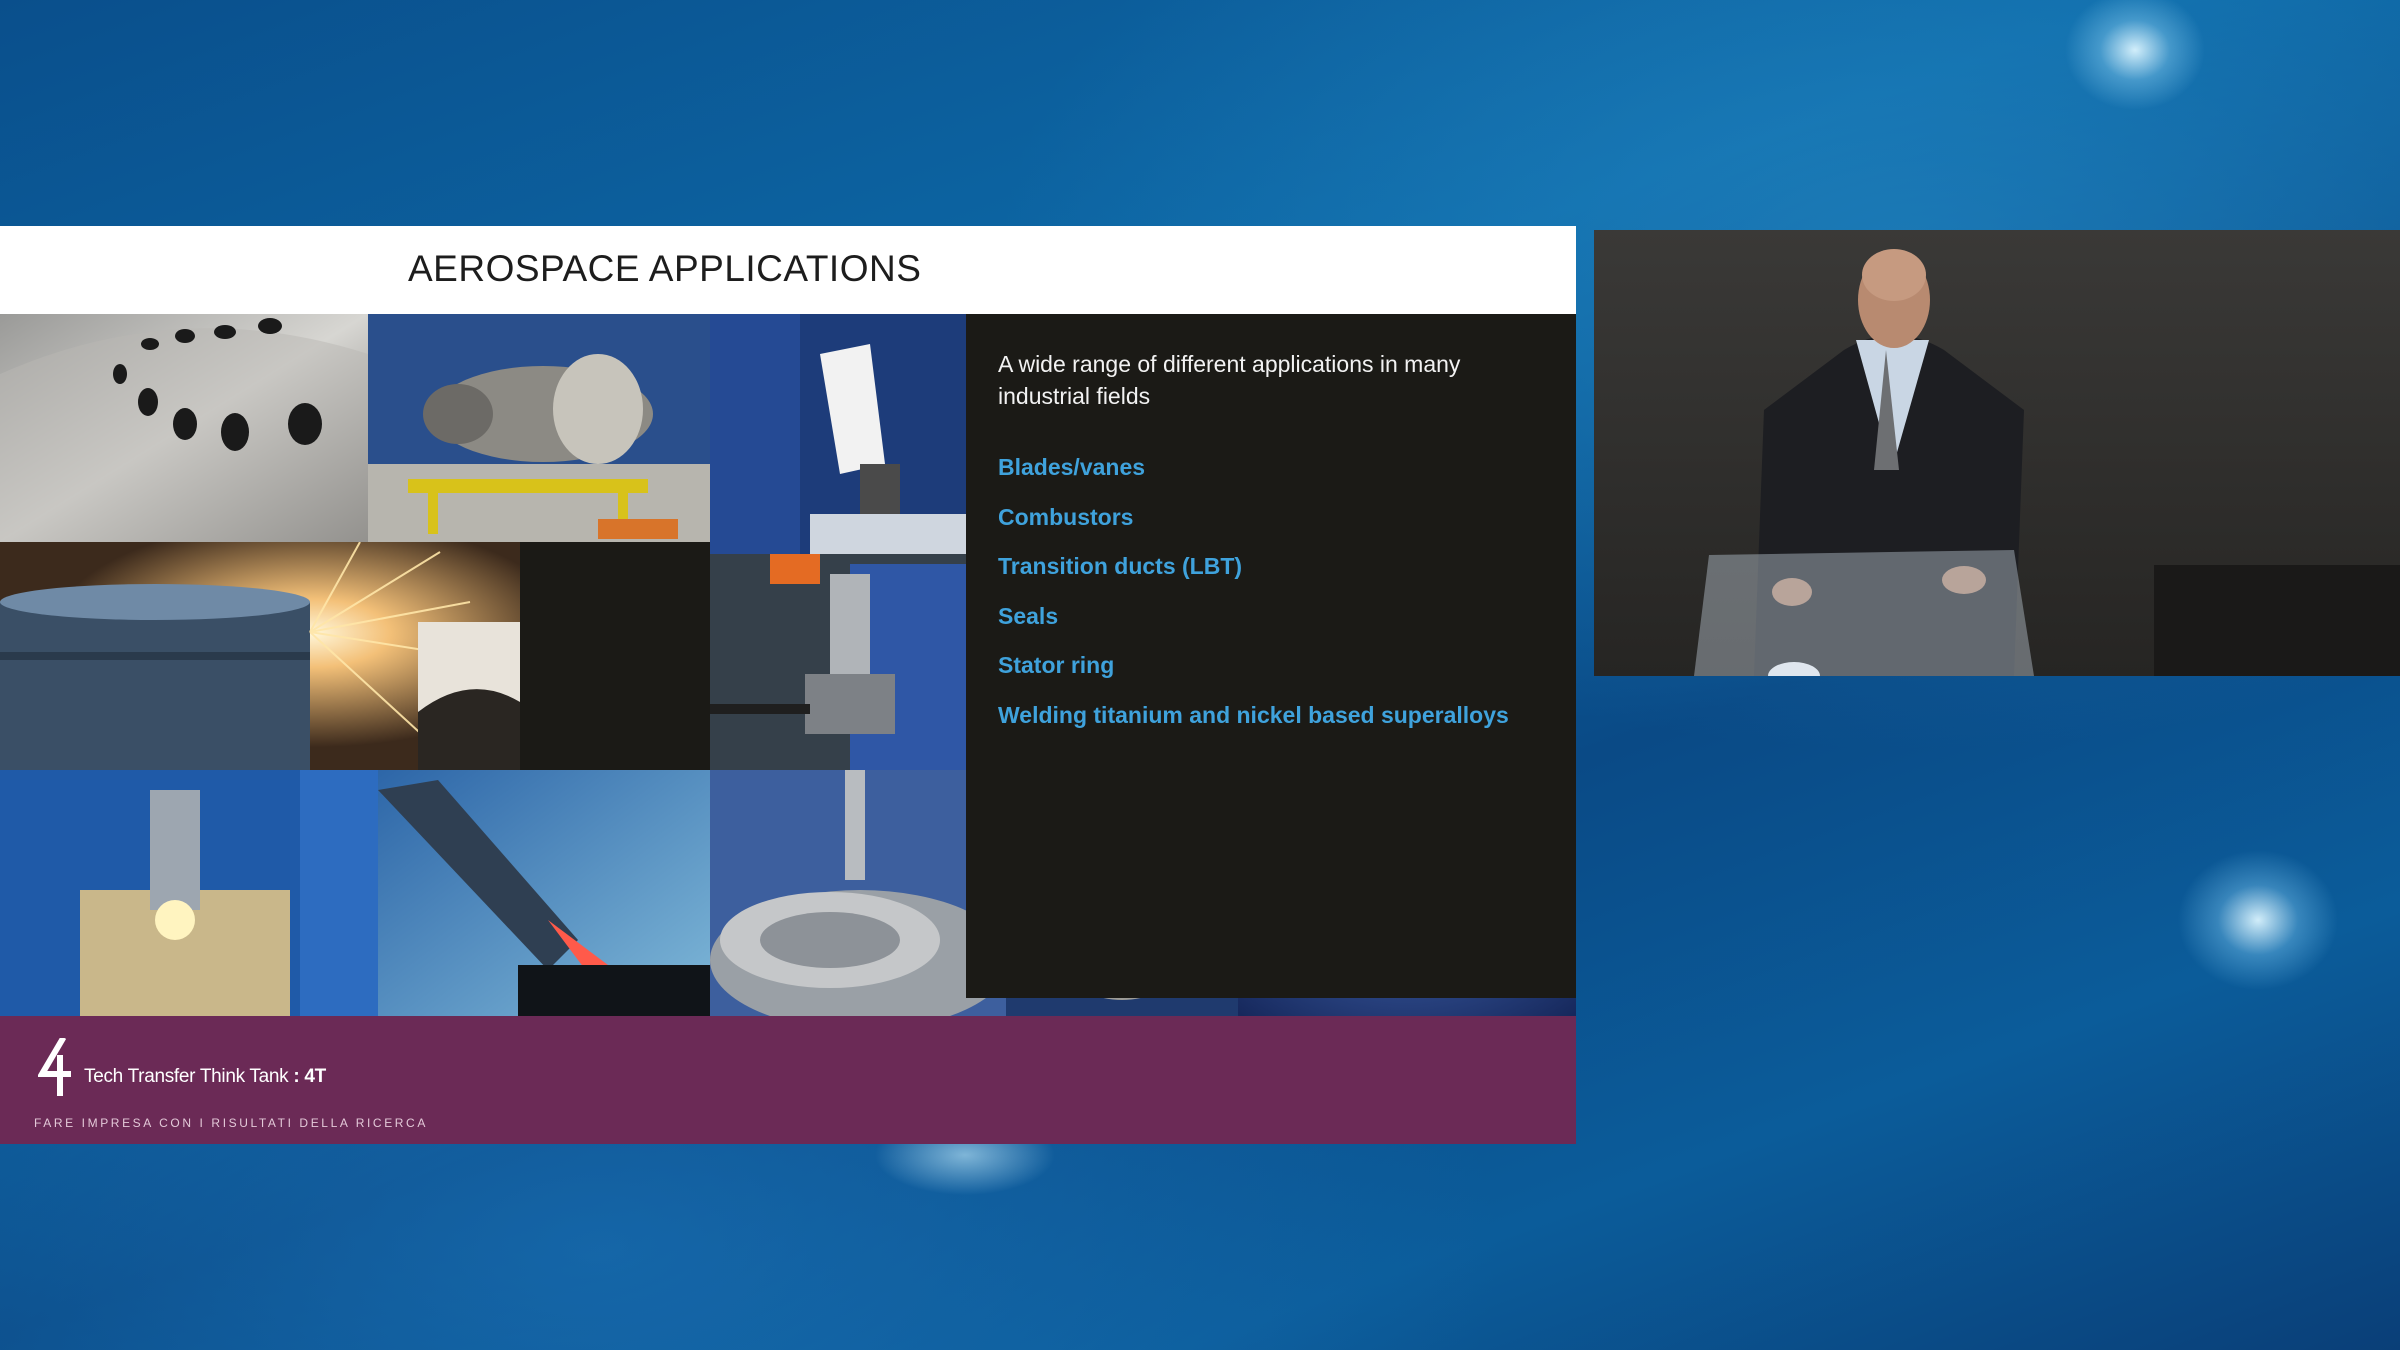 This screenshot has height=1350, width=2400. What do you see at coordinates (544, 893) in the screenshot?
I see `photo-laser-nozzle` at bounding box center [544, 893].